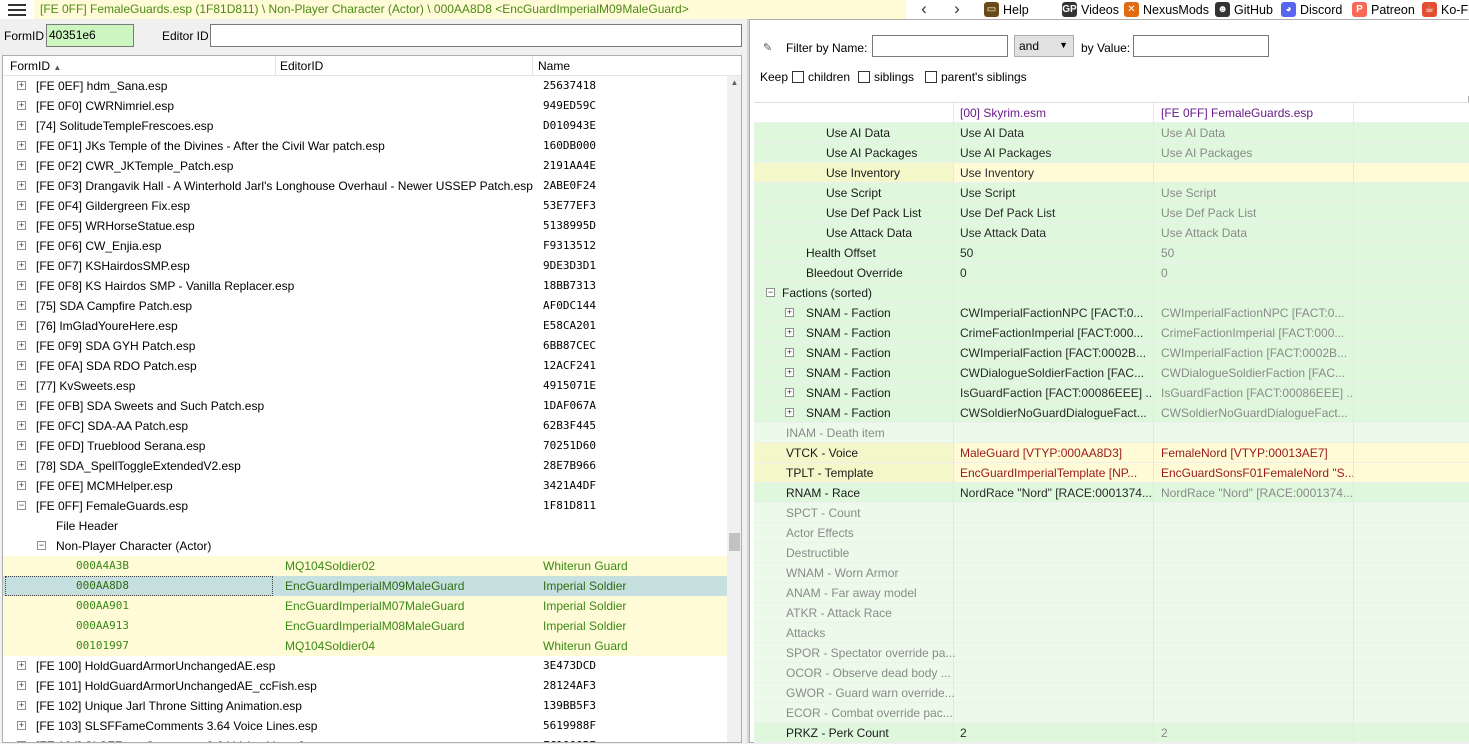  Describe the element at coordinates (1090, 9) in the screenshot. I see `videos-link: GP Videos` at that location.